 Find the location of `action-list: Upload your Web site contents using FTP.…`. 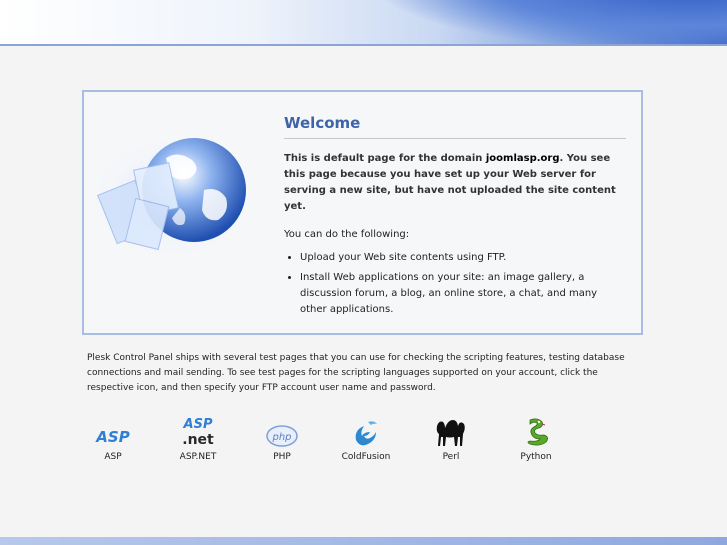

action-list: Upload your Web site contents using FTP.… is located at coordinates (455, 284).